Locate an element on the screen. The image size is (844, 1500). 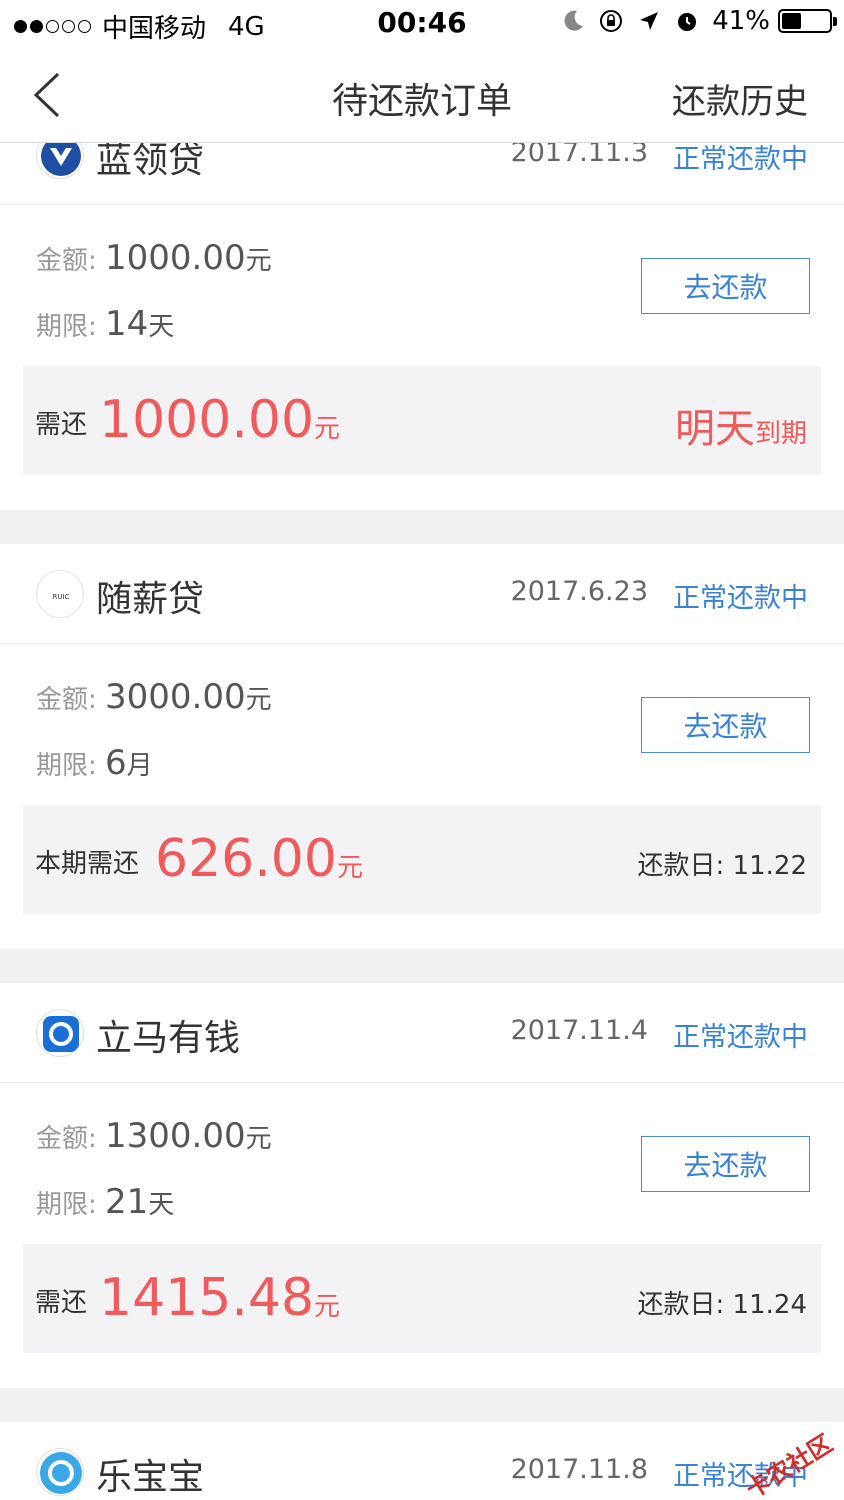
amount-row: 金额: 3000.00元 is located at coordinates (154, 697).